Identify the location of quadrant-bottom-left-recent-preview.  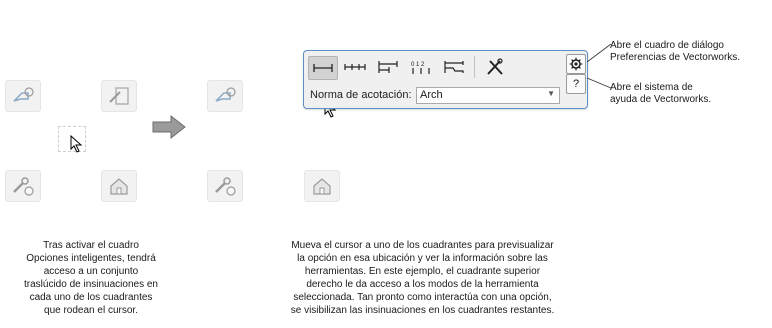
(225, 186).